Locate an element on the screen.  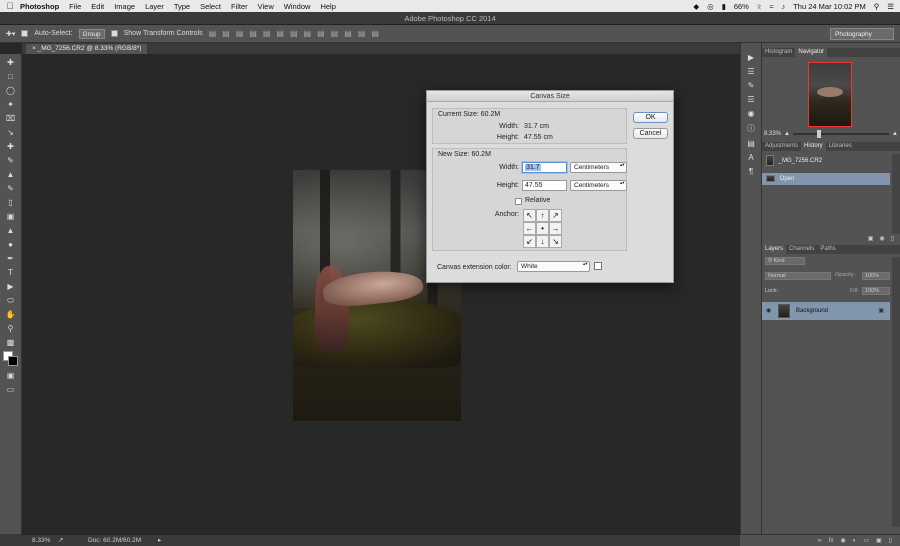
zoom-slider is located at coordinates (841, 134).